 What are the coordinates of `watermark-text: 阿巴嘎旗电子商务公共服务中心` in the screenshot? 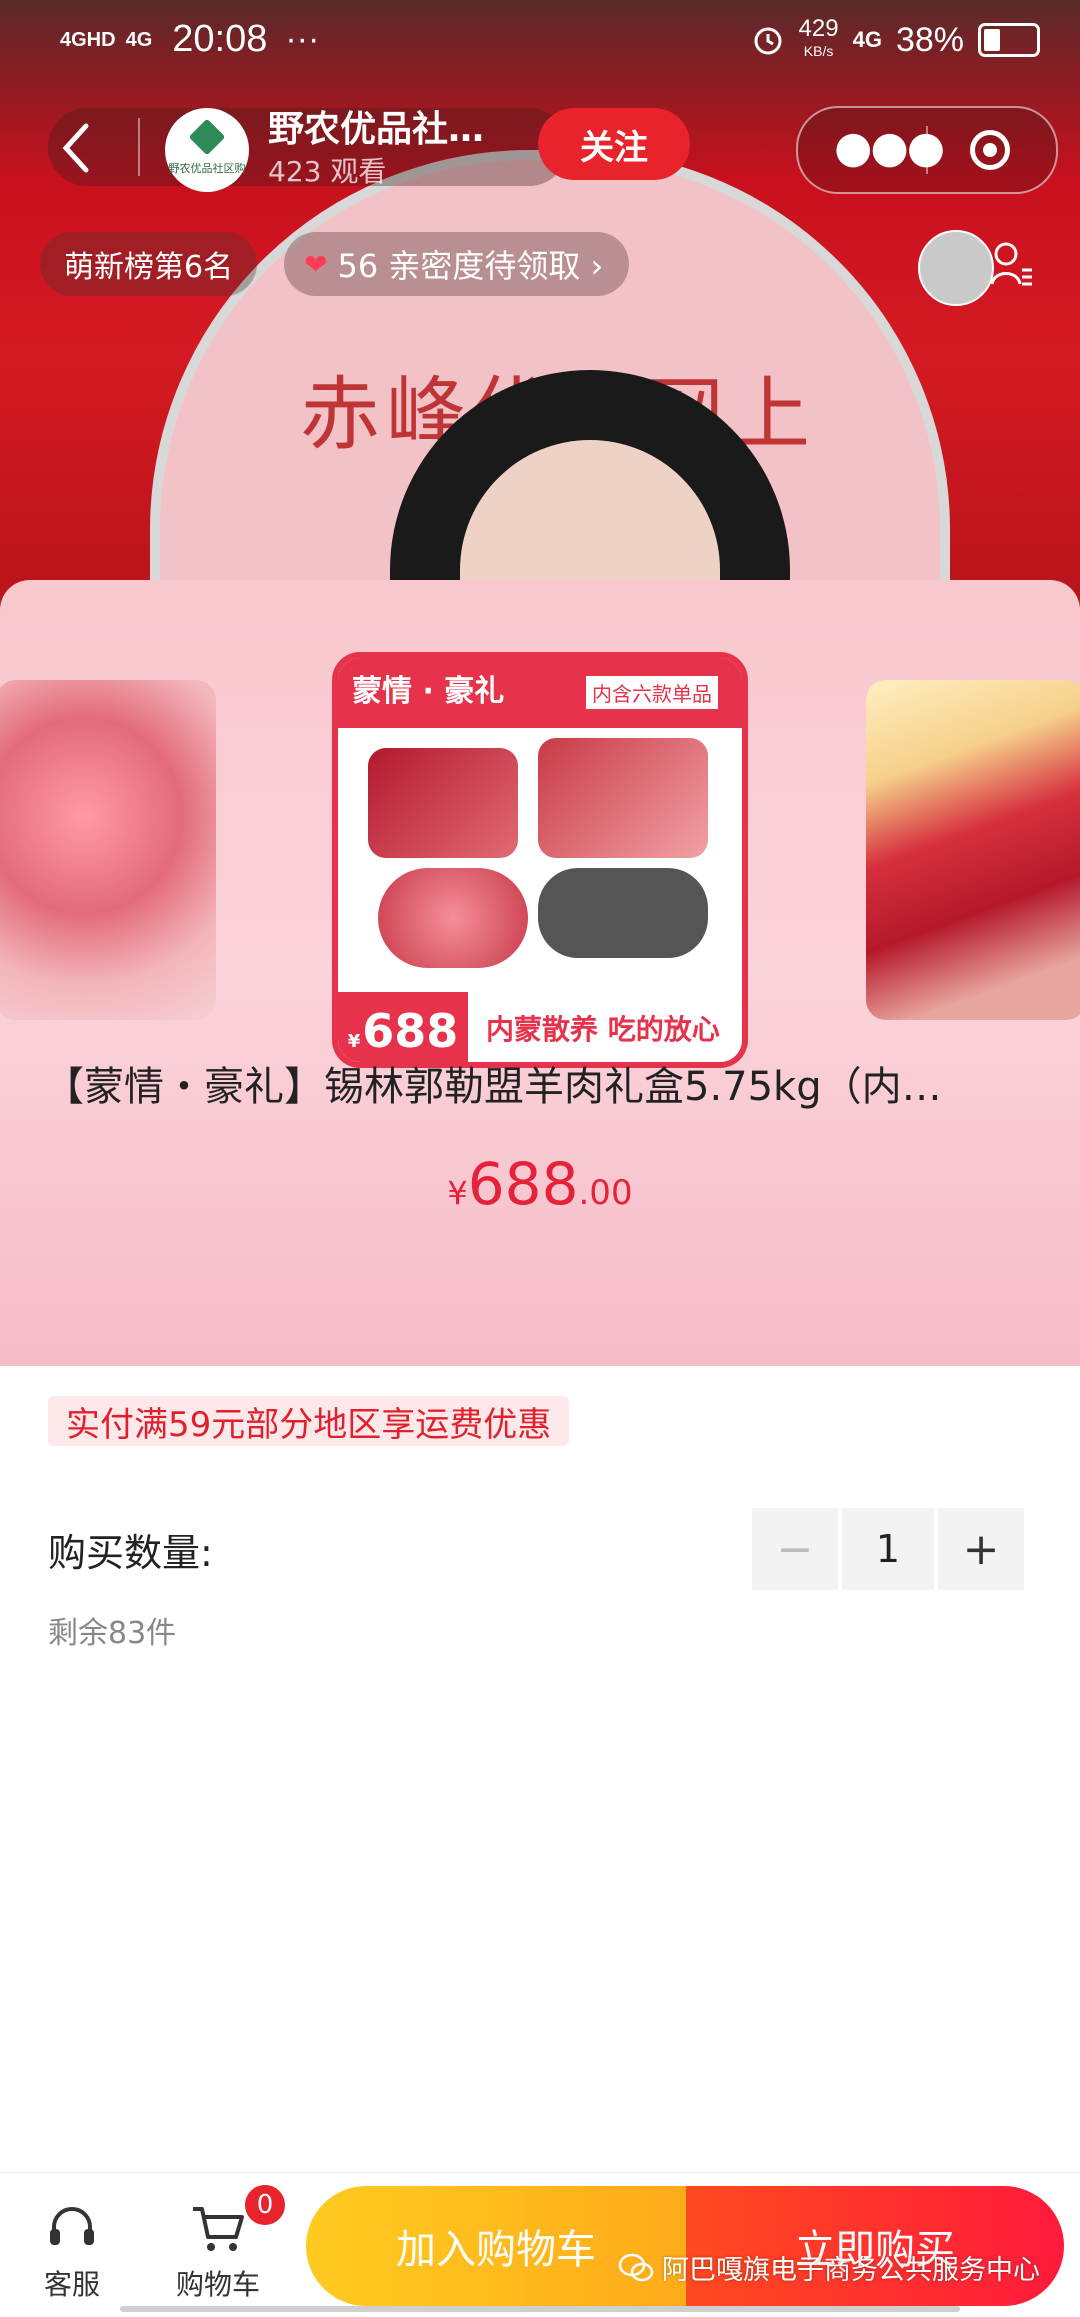 It's located at (851, 2270).